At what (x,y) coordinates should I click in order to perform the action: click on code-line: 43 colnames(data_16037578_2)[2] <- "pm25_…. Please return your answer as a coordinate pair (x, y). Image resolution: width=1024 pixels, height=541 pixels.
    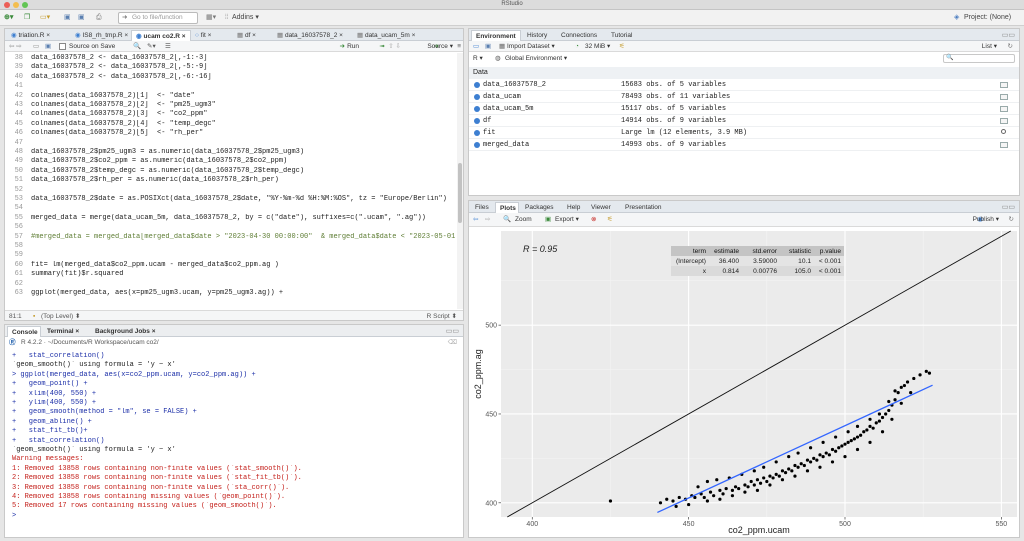
    Looking at the image, I should click on (231, 105).